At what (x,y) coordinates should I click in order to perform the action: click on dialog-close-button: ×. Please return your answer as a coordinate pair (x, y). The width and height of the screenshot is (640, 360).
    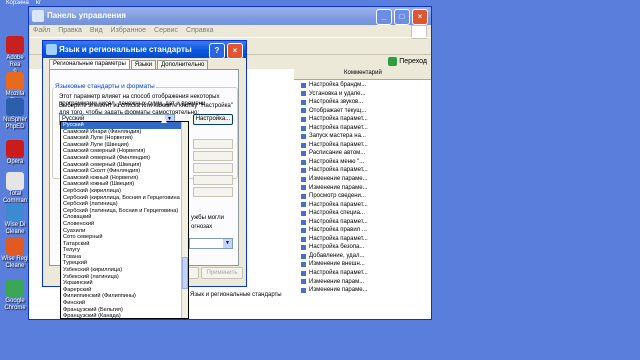
    Looking at the image, I should click on (235, 51).